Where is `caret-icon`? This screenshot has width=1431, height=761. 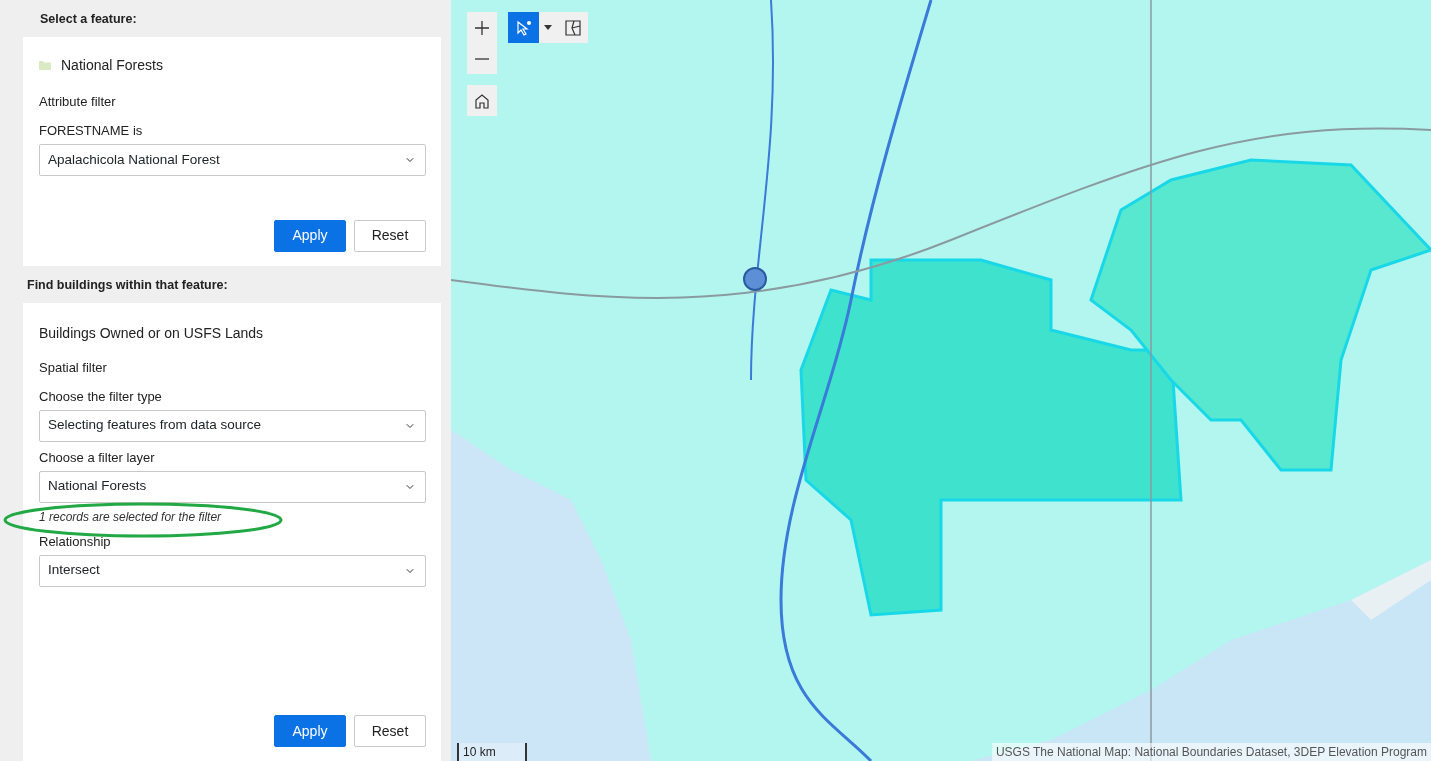
caret-icon is located at coordinates (548, 27).